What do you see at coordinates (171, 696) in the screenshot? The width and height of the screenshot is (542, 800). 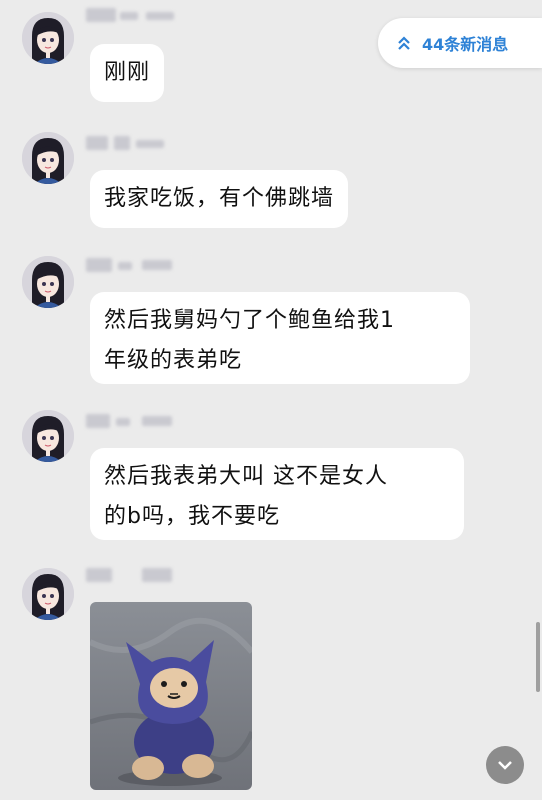 I see `purple-hooded-cat-toy-sticker` at bounding box center [171, 696].